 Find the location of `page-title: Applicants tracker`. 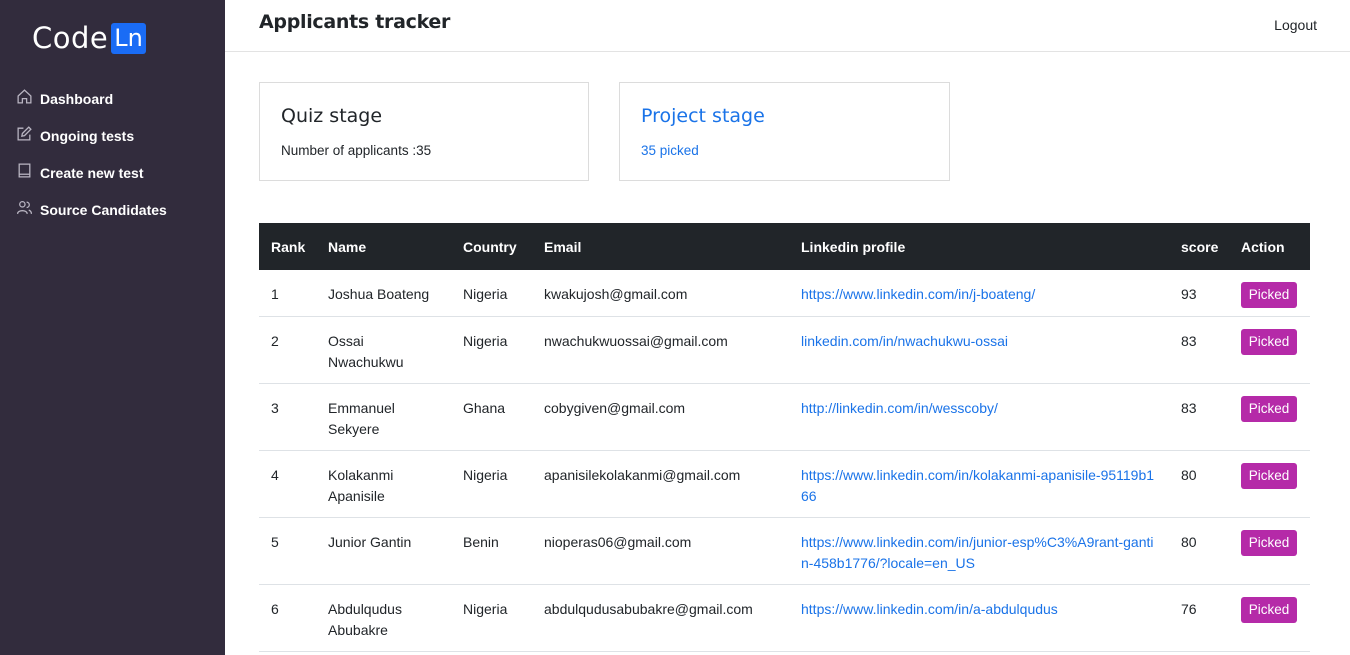

page-title: Applicants tracker is located at coordinates (355, 22).